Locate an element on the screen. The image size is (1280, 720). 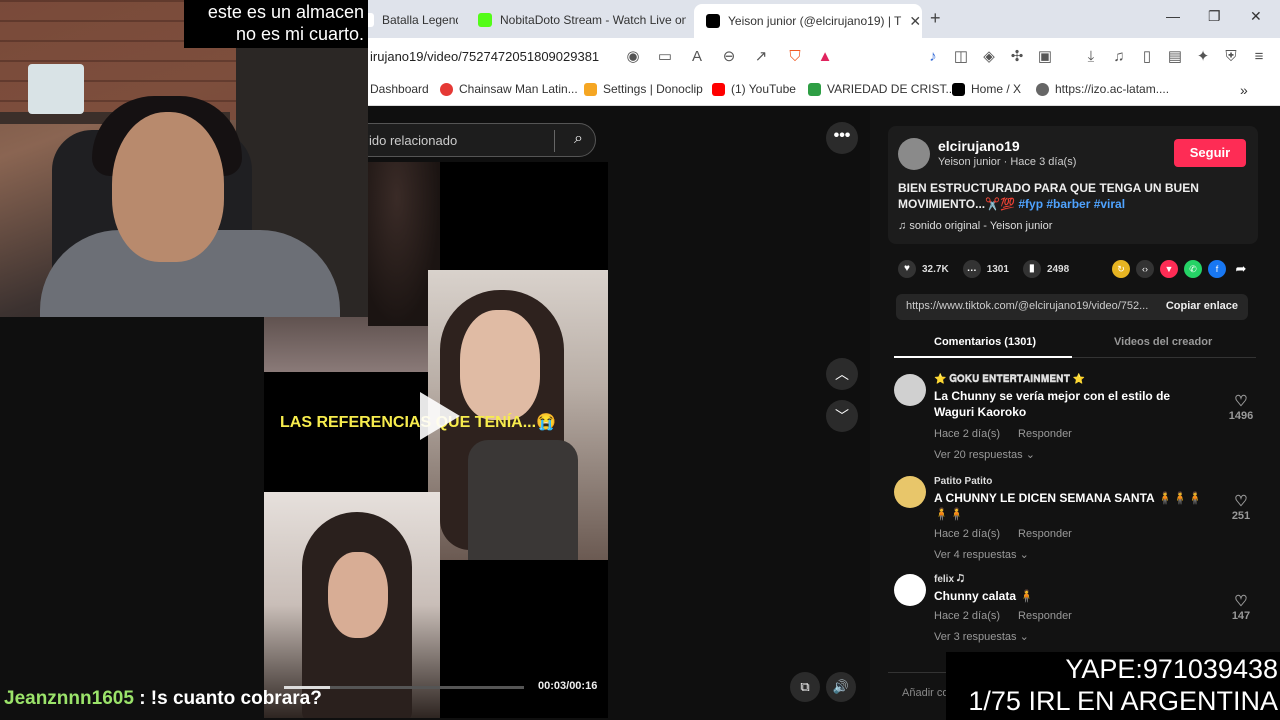
tab-tiktok: Yeison junior (@elcirujano19) | T ✕ is located at coordinates (808, 21).